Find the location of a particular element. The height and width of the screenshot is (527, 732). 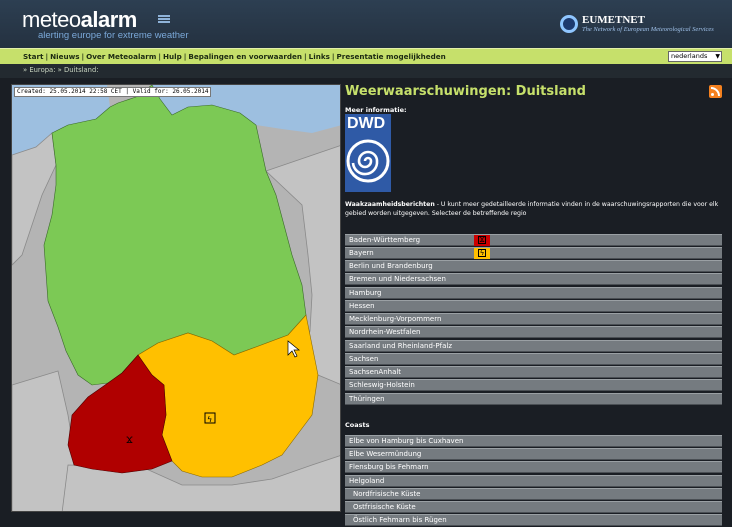

dwd-label: DWD is located at coordinates (366, 123).